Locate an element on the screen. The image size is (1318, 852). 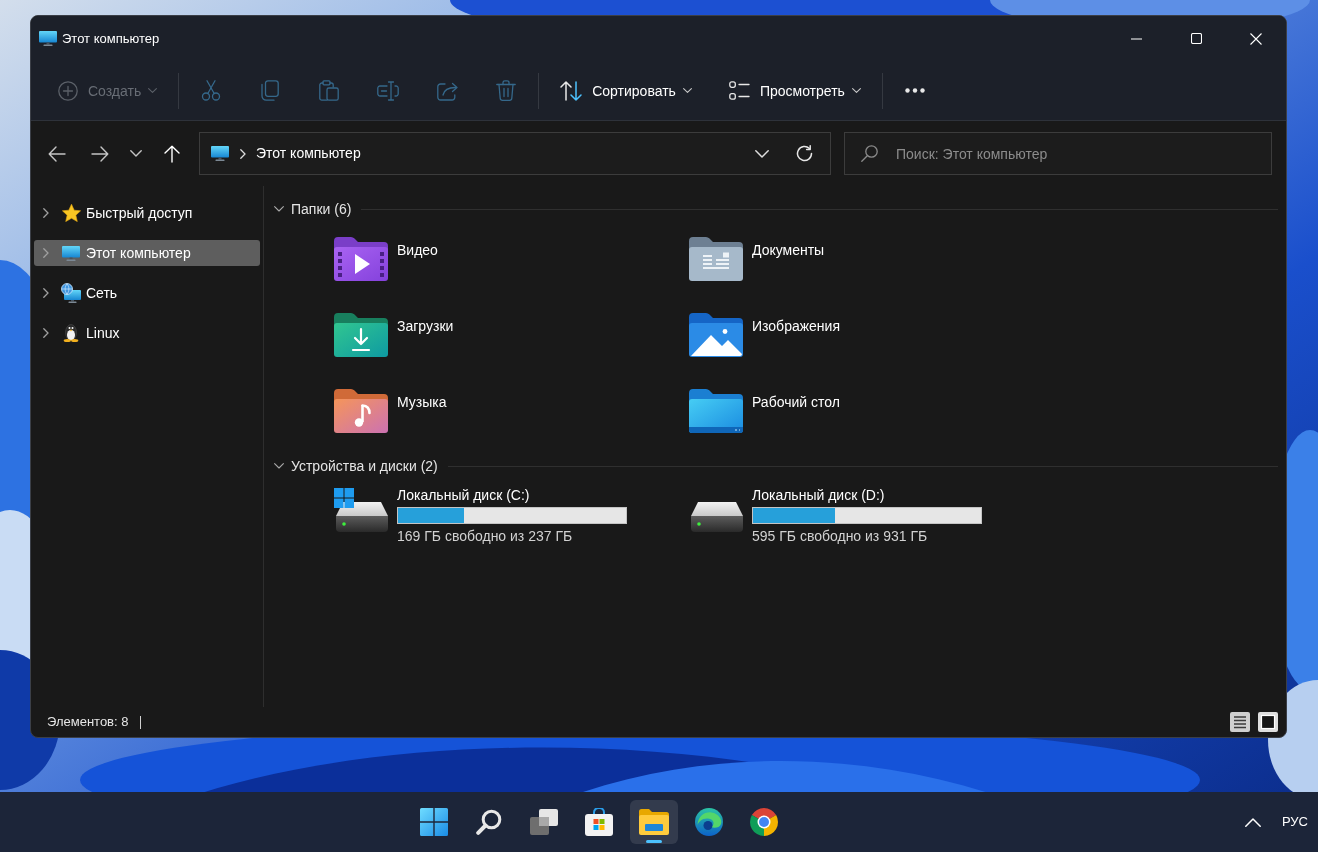
more-icon is located at coordinates (914, 90).